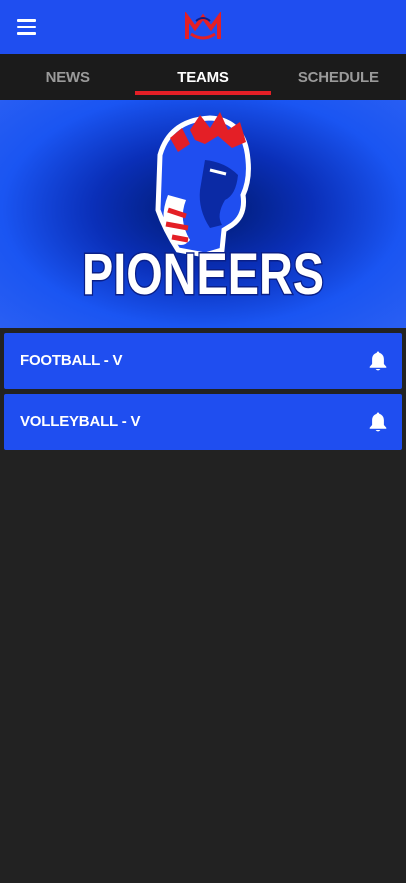 This screenshot has height=883, width=406. What do you see at coordinates (67, 77) in the screenshot?
I see `tab-news: NEWS` at bounding box center [67, 77].